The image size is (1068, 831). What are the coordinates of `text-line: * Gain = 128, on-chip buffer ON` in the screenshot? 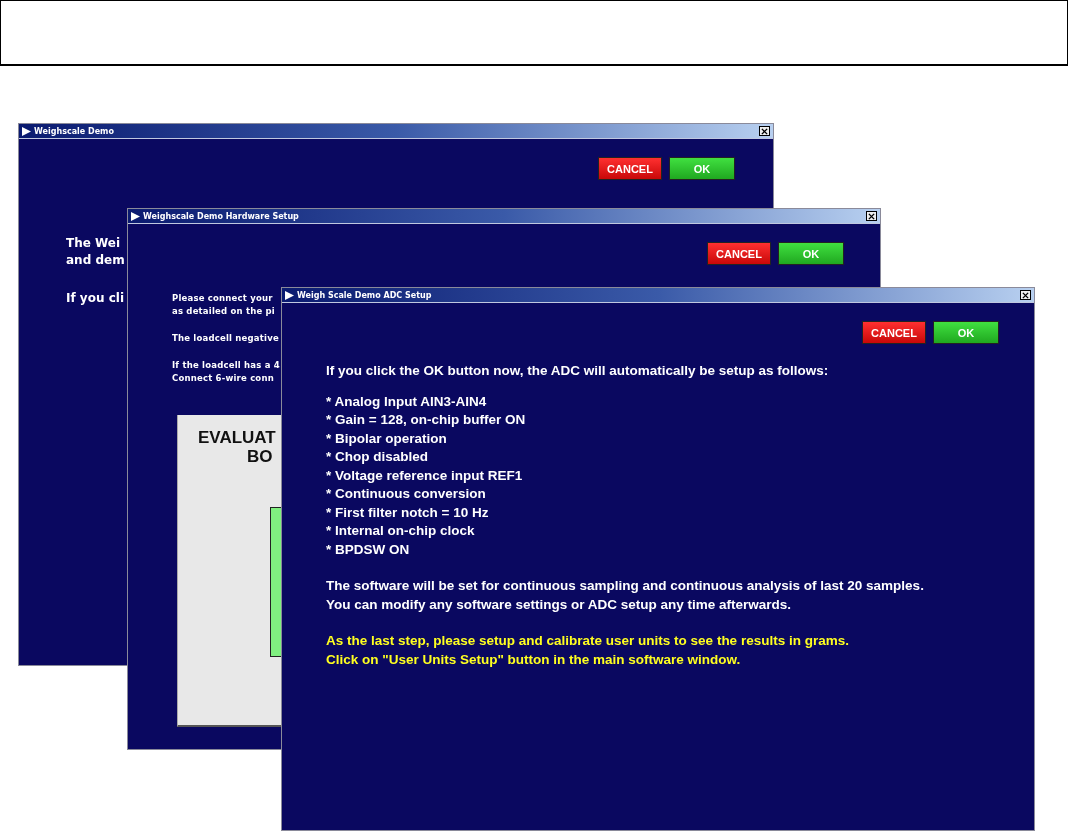 It's located at (426, 420).